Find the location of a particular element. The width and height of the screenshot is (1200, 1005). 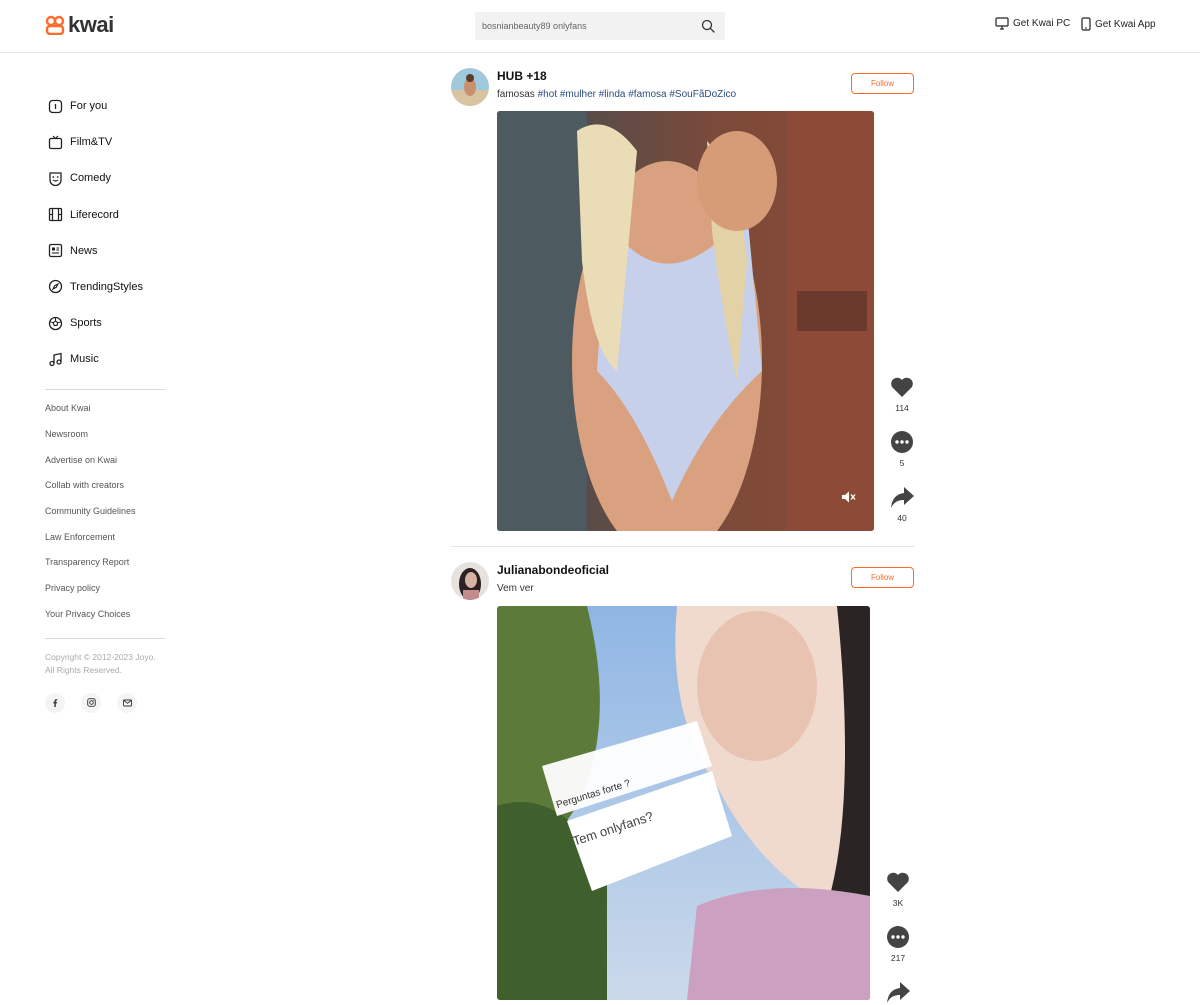

like-action: 114 is located at coordinates (902, 393).